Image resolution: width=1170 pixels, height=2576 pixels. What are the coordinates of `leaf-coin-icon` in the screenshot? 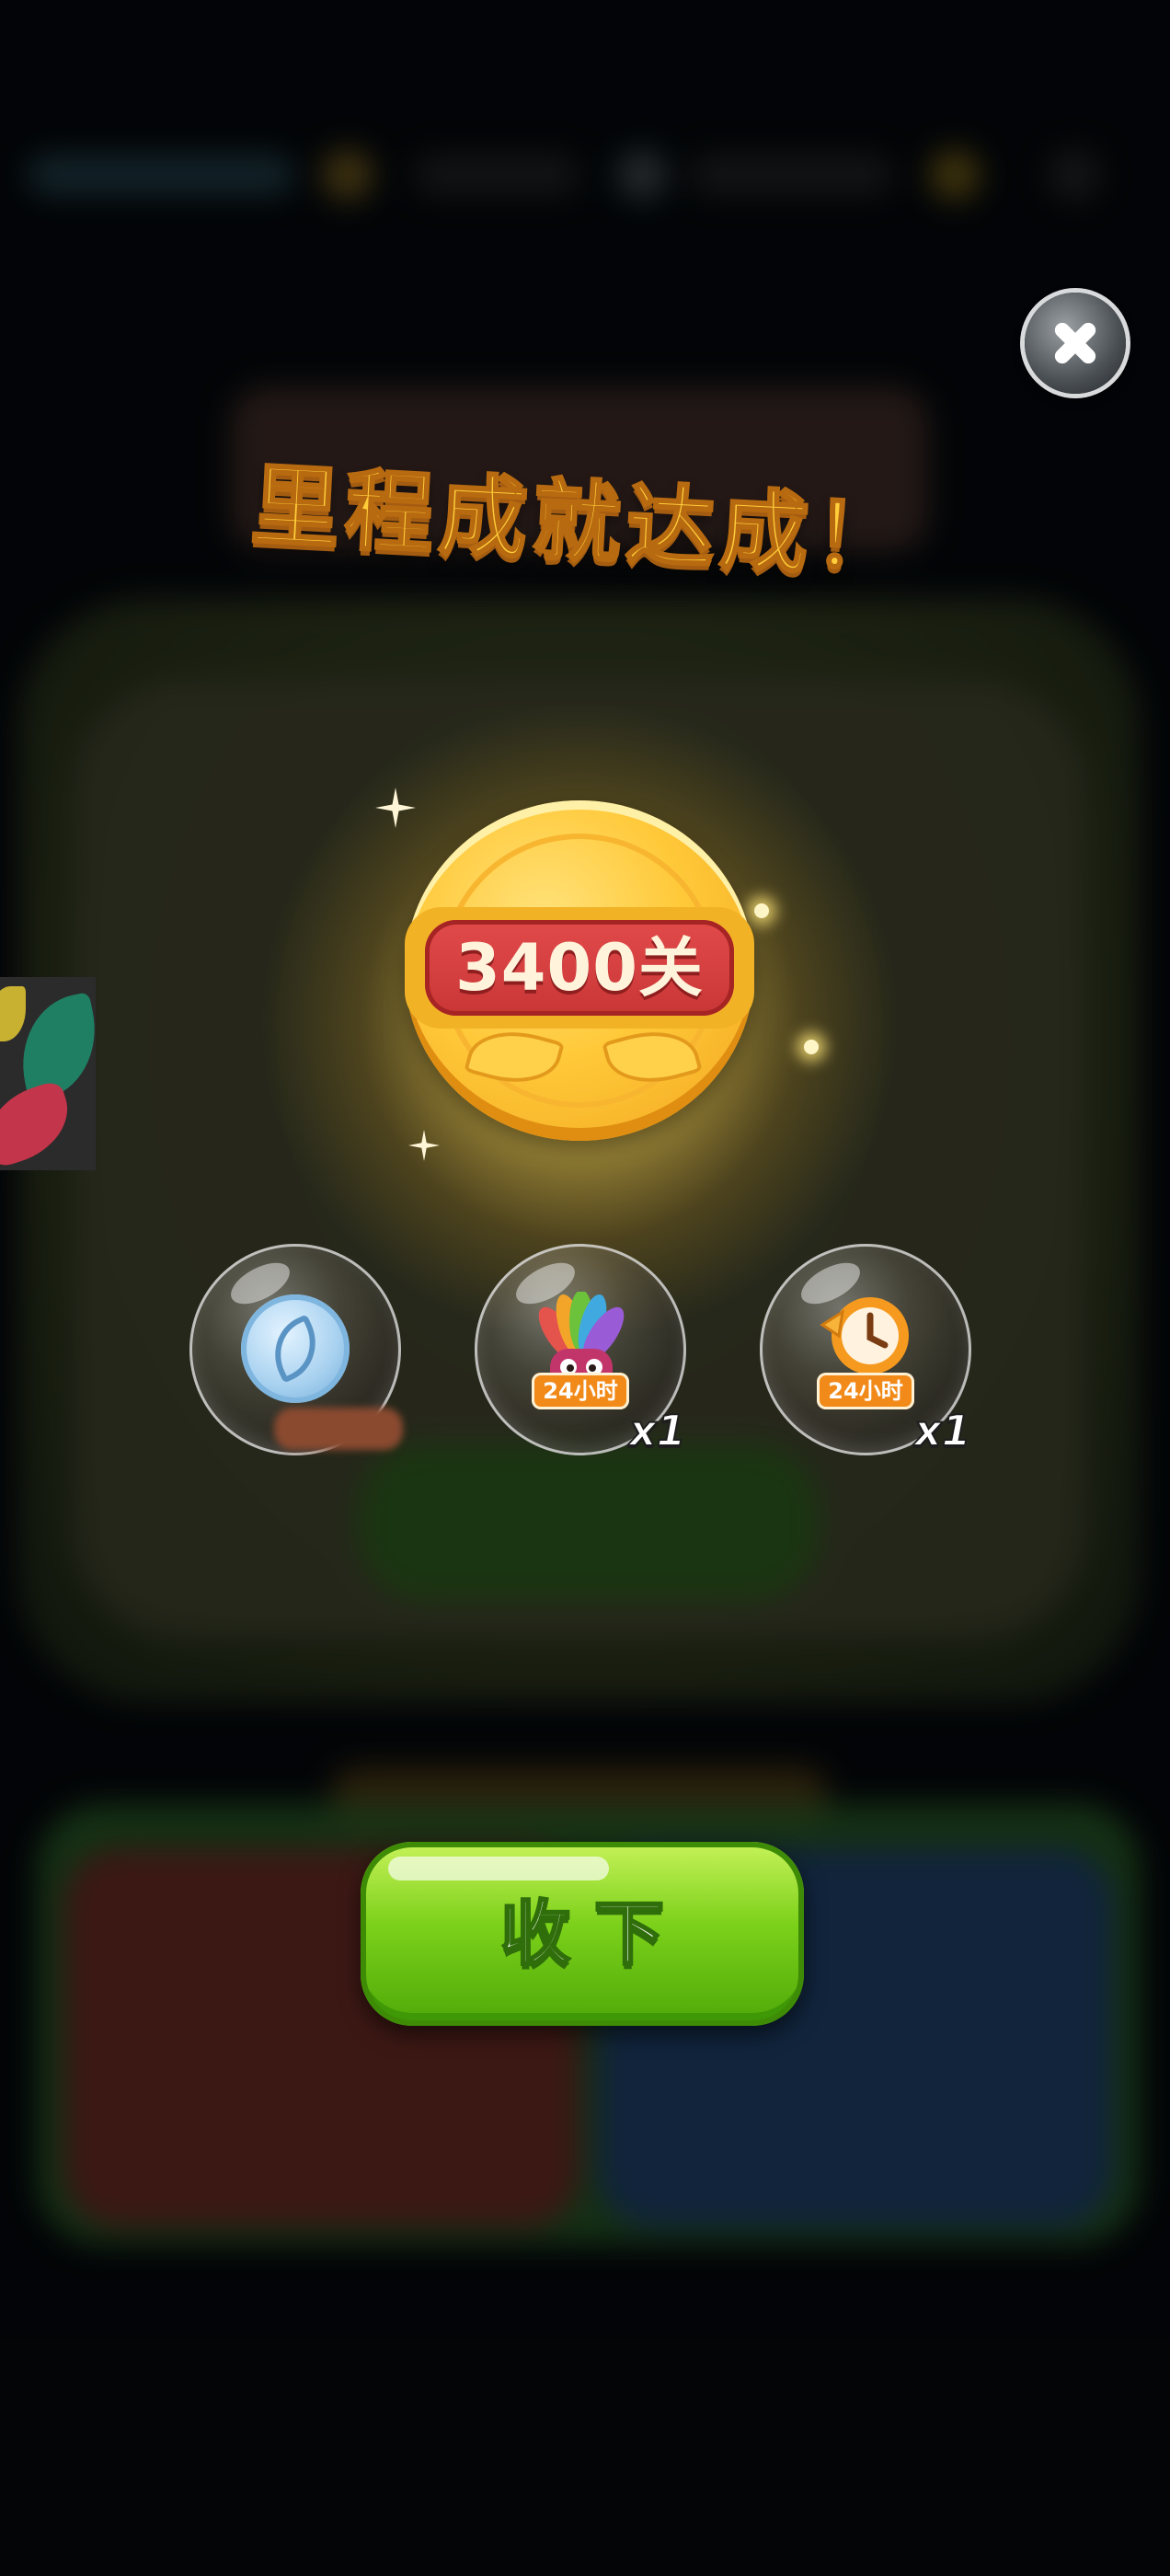 It's located at (295, 1348).